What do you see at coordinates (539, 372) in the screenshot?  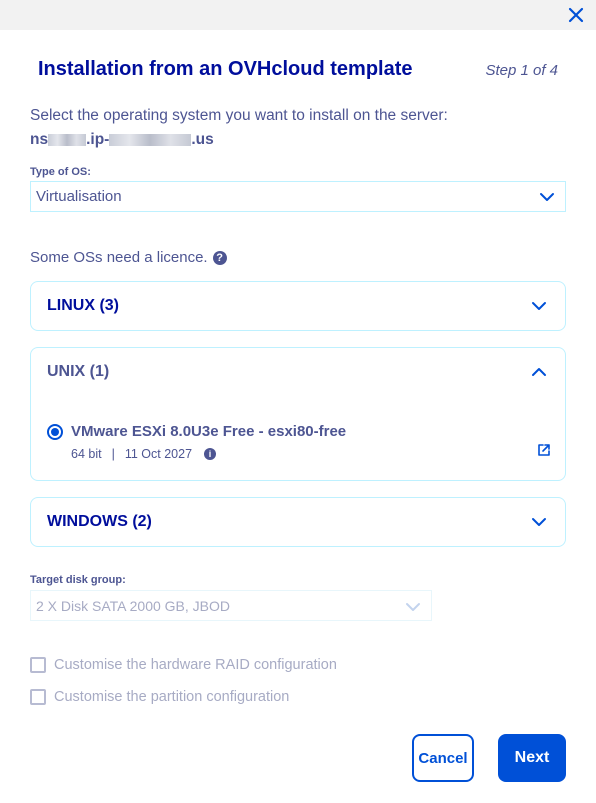 I see `chevron-up-icon` at bounding box center [539, 372].